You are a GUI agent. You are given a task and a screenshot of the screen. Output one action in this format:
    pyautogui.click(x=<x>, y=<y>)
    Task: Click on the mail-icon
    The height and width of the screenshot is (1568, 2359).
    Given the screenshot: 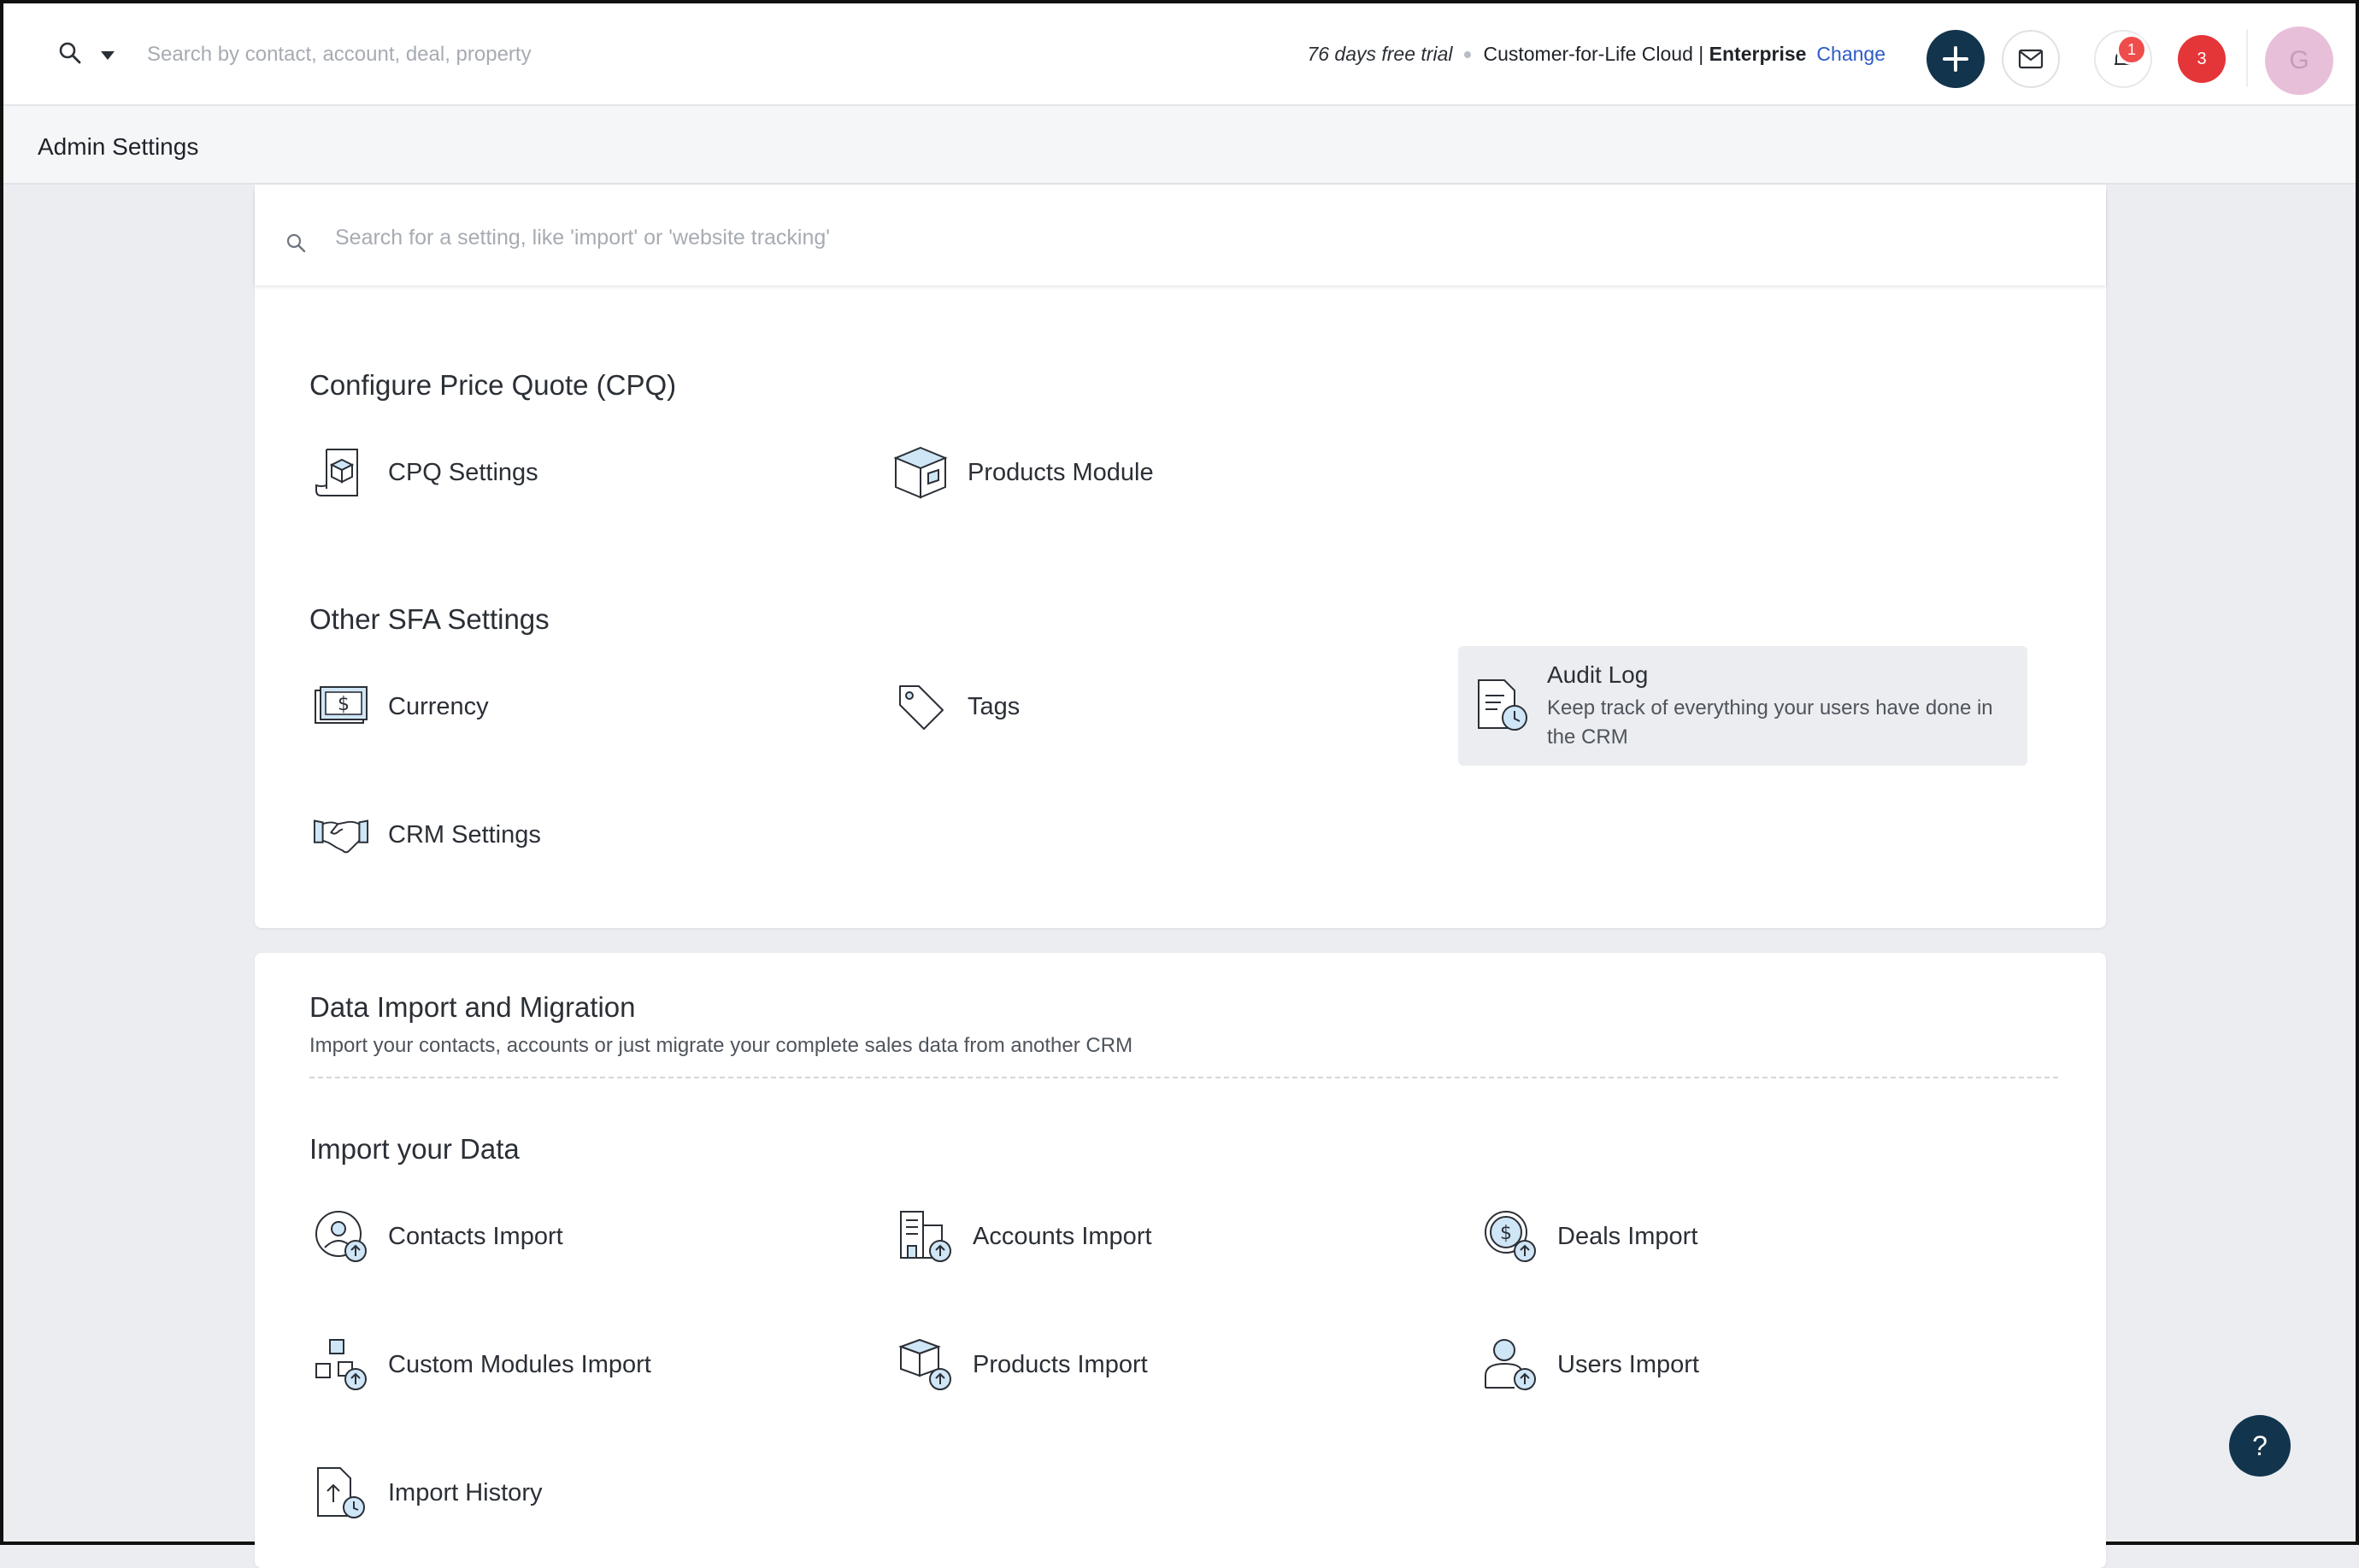 What is the action you would take?
    pyautogui.click(x=2031, y=59)
    